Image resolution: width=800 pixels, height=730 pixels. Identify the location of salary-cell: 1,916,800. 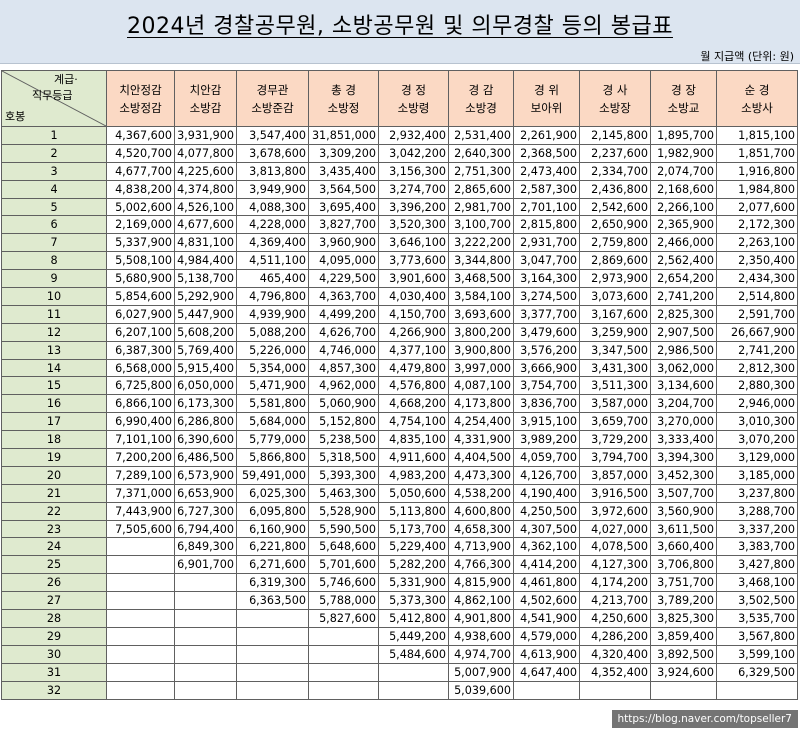
(757, 171).